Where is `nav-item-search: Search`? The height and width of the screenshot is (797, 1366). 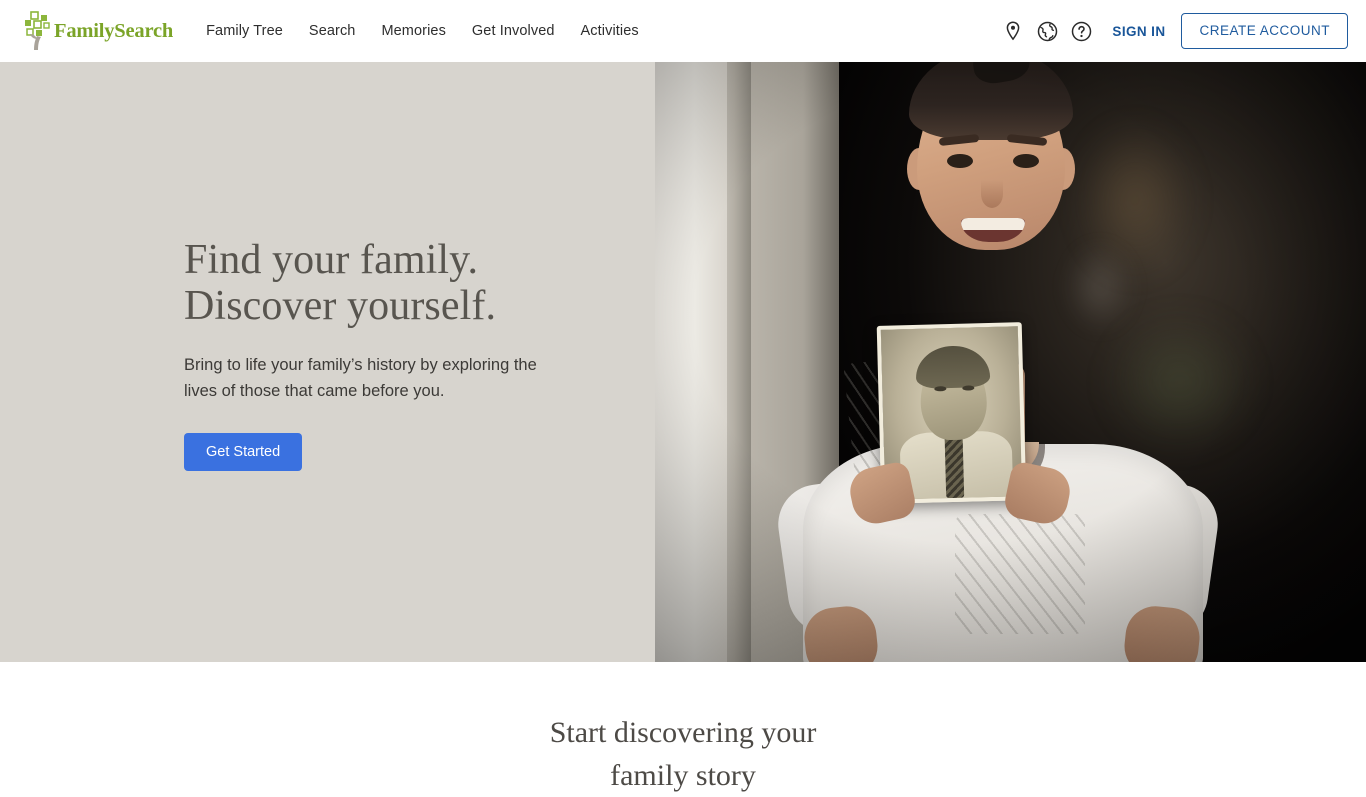 nav-item-search: Search is located at coordinates (332, 31).